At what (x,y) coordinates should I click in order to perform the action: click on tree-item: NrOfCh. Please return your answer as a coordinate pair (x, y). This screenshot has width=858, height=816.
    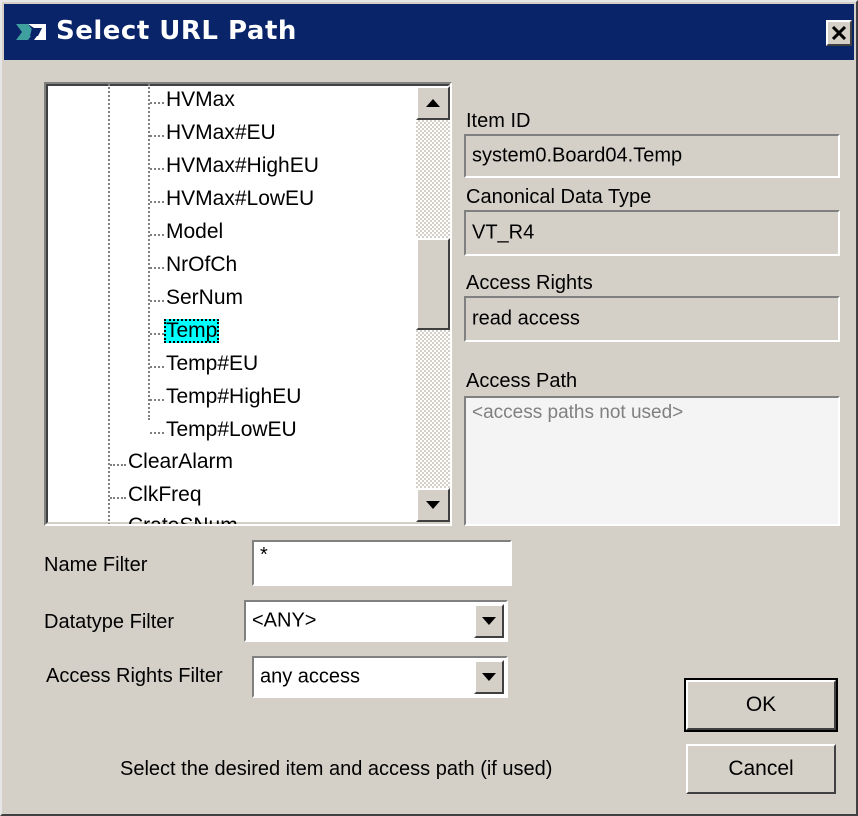
    Looking at the image, I should click on (201, 265).